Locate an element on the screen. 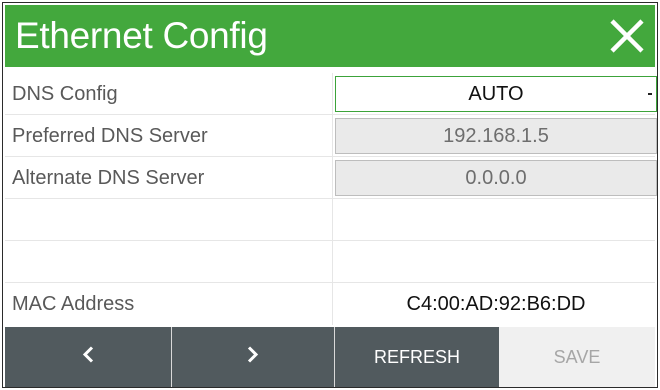  alternate-dns-value: 0.0.0.0 is located at coordinates (496, 178).